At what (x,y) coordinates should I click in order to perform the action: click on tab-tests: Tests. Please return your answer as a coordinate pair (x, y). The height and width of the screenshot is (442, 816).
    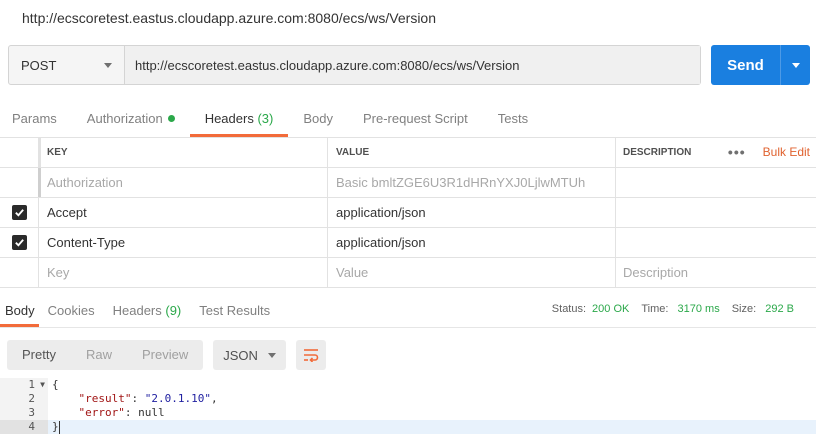
    Looking at the image, I should click on (513, 120).